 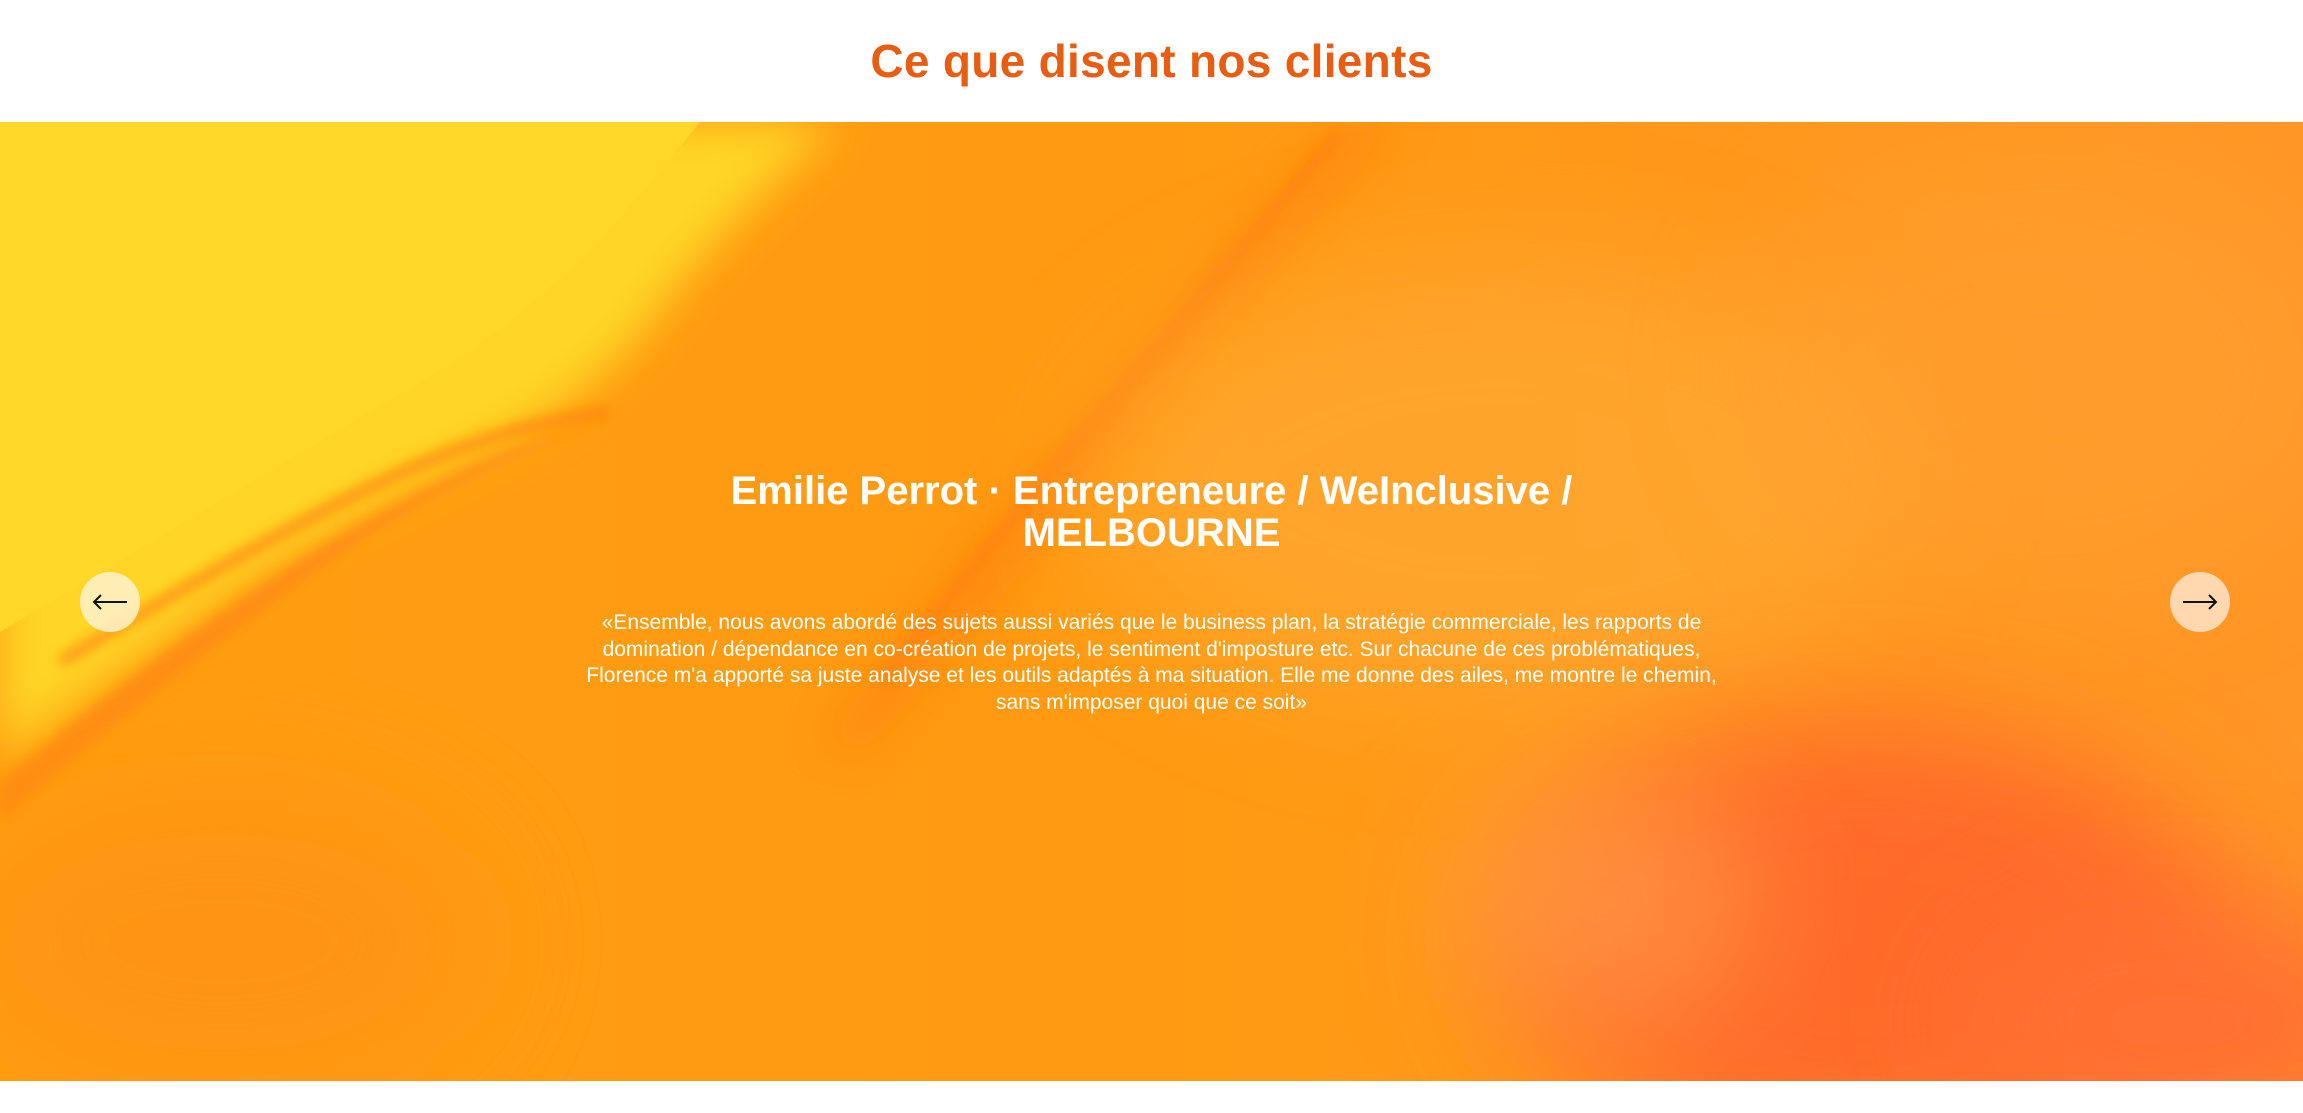 I want to click on arrow-left-icon, so click(x=110, y=602).